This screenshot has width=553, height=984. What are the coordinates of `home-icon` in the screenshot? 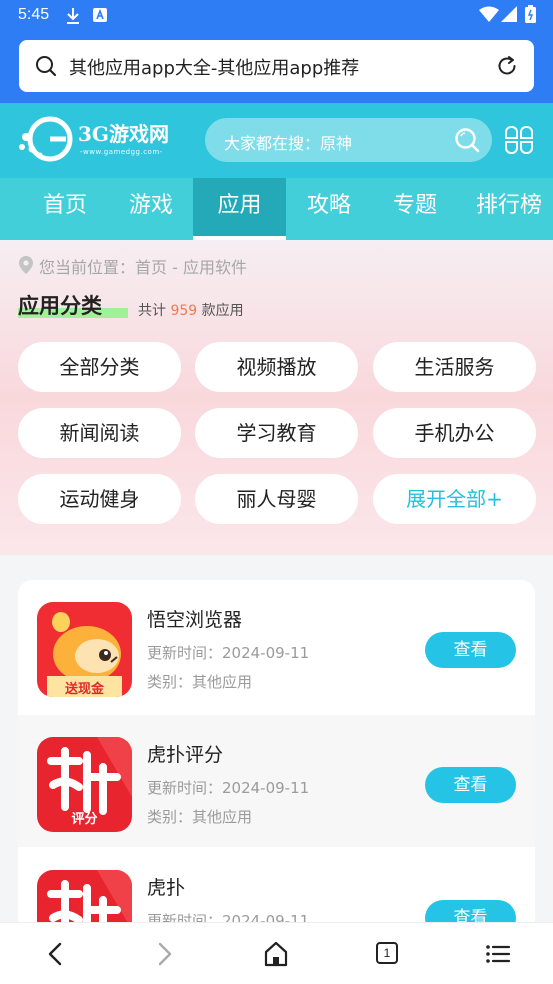 It's located at (276, 954).